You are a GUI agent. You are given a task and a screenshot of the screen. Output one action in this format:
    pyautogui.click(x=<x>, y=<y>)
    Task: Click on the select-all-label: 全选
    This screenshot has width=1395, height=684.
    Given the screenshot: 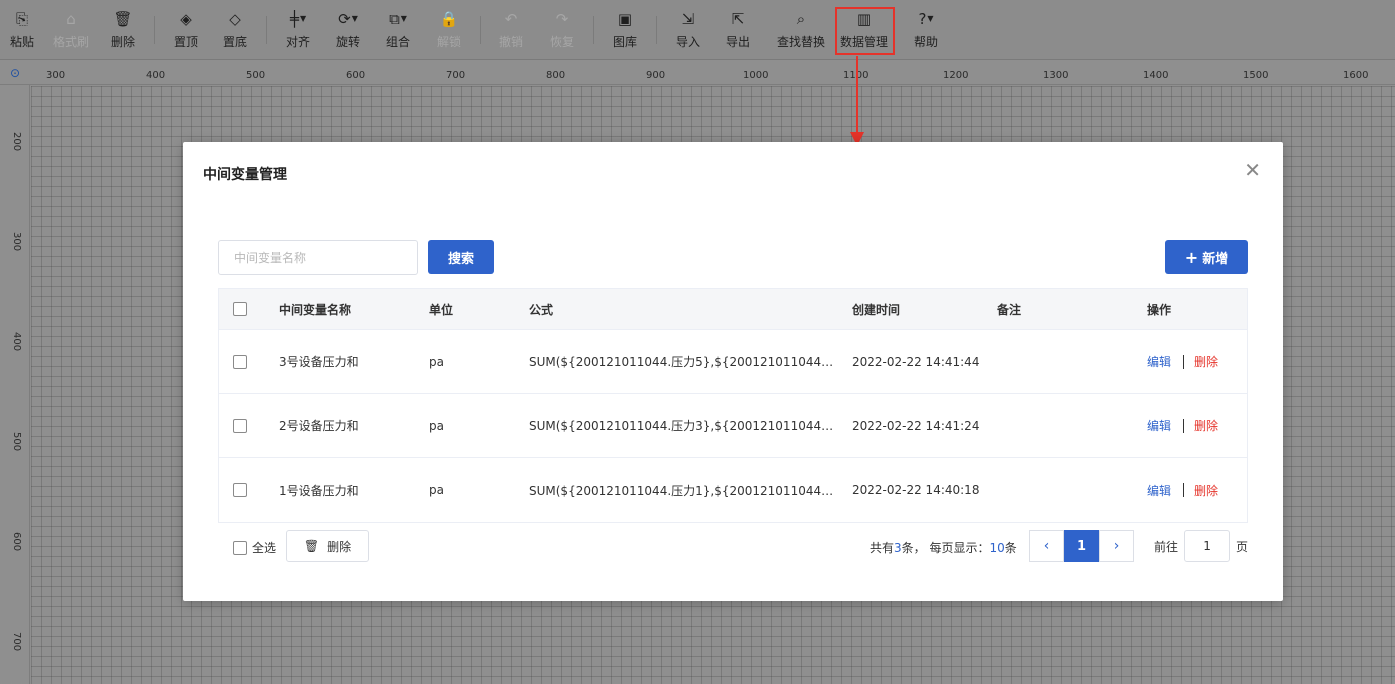 What is the action you would take?
    pyautogui.click(x=264, y=548)
    